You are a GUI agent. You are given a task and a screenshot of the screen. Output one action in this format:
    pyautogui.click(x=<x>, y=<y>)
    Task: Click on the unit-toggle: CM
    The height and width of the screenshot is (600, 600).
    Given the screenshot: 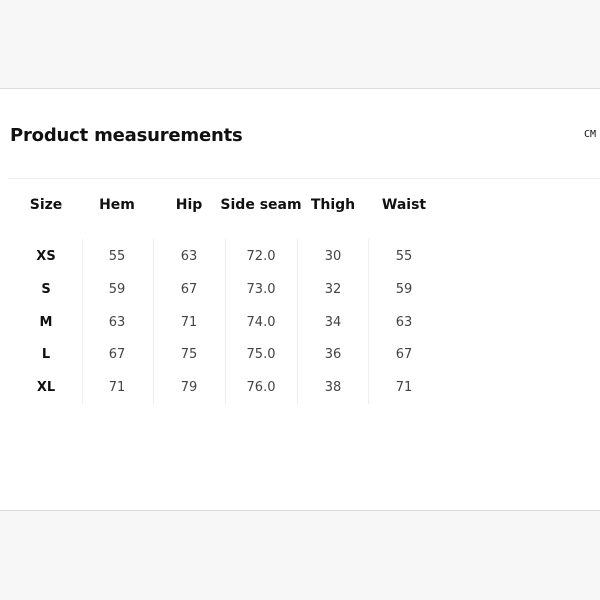 What is the action you would take?
    pyautogui.click(x=590, y=134)
    